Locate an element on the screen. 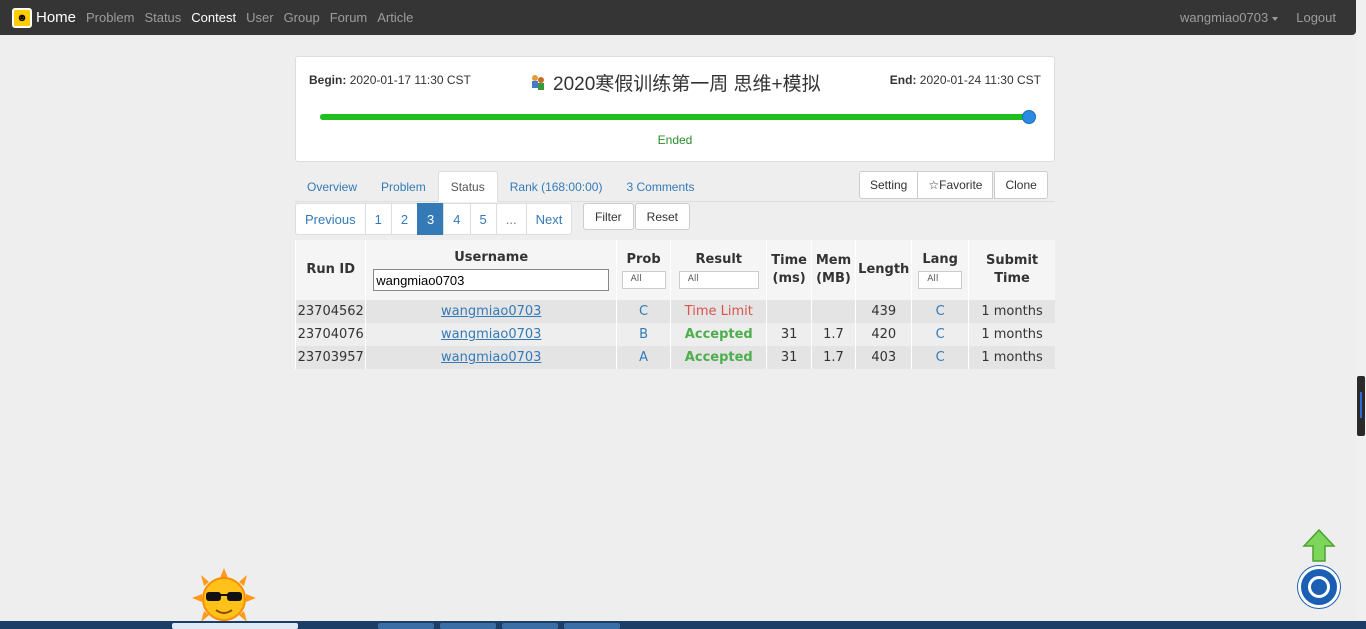  brand-home-link: ☻ Home is located at coordinates (44, 17).